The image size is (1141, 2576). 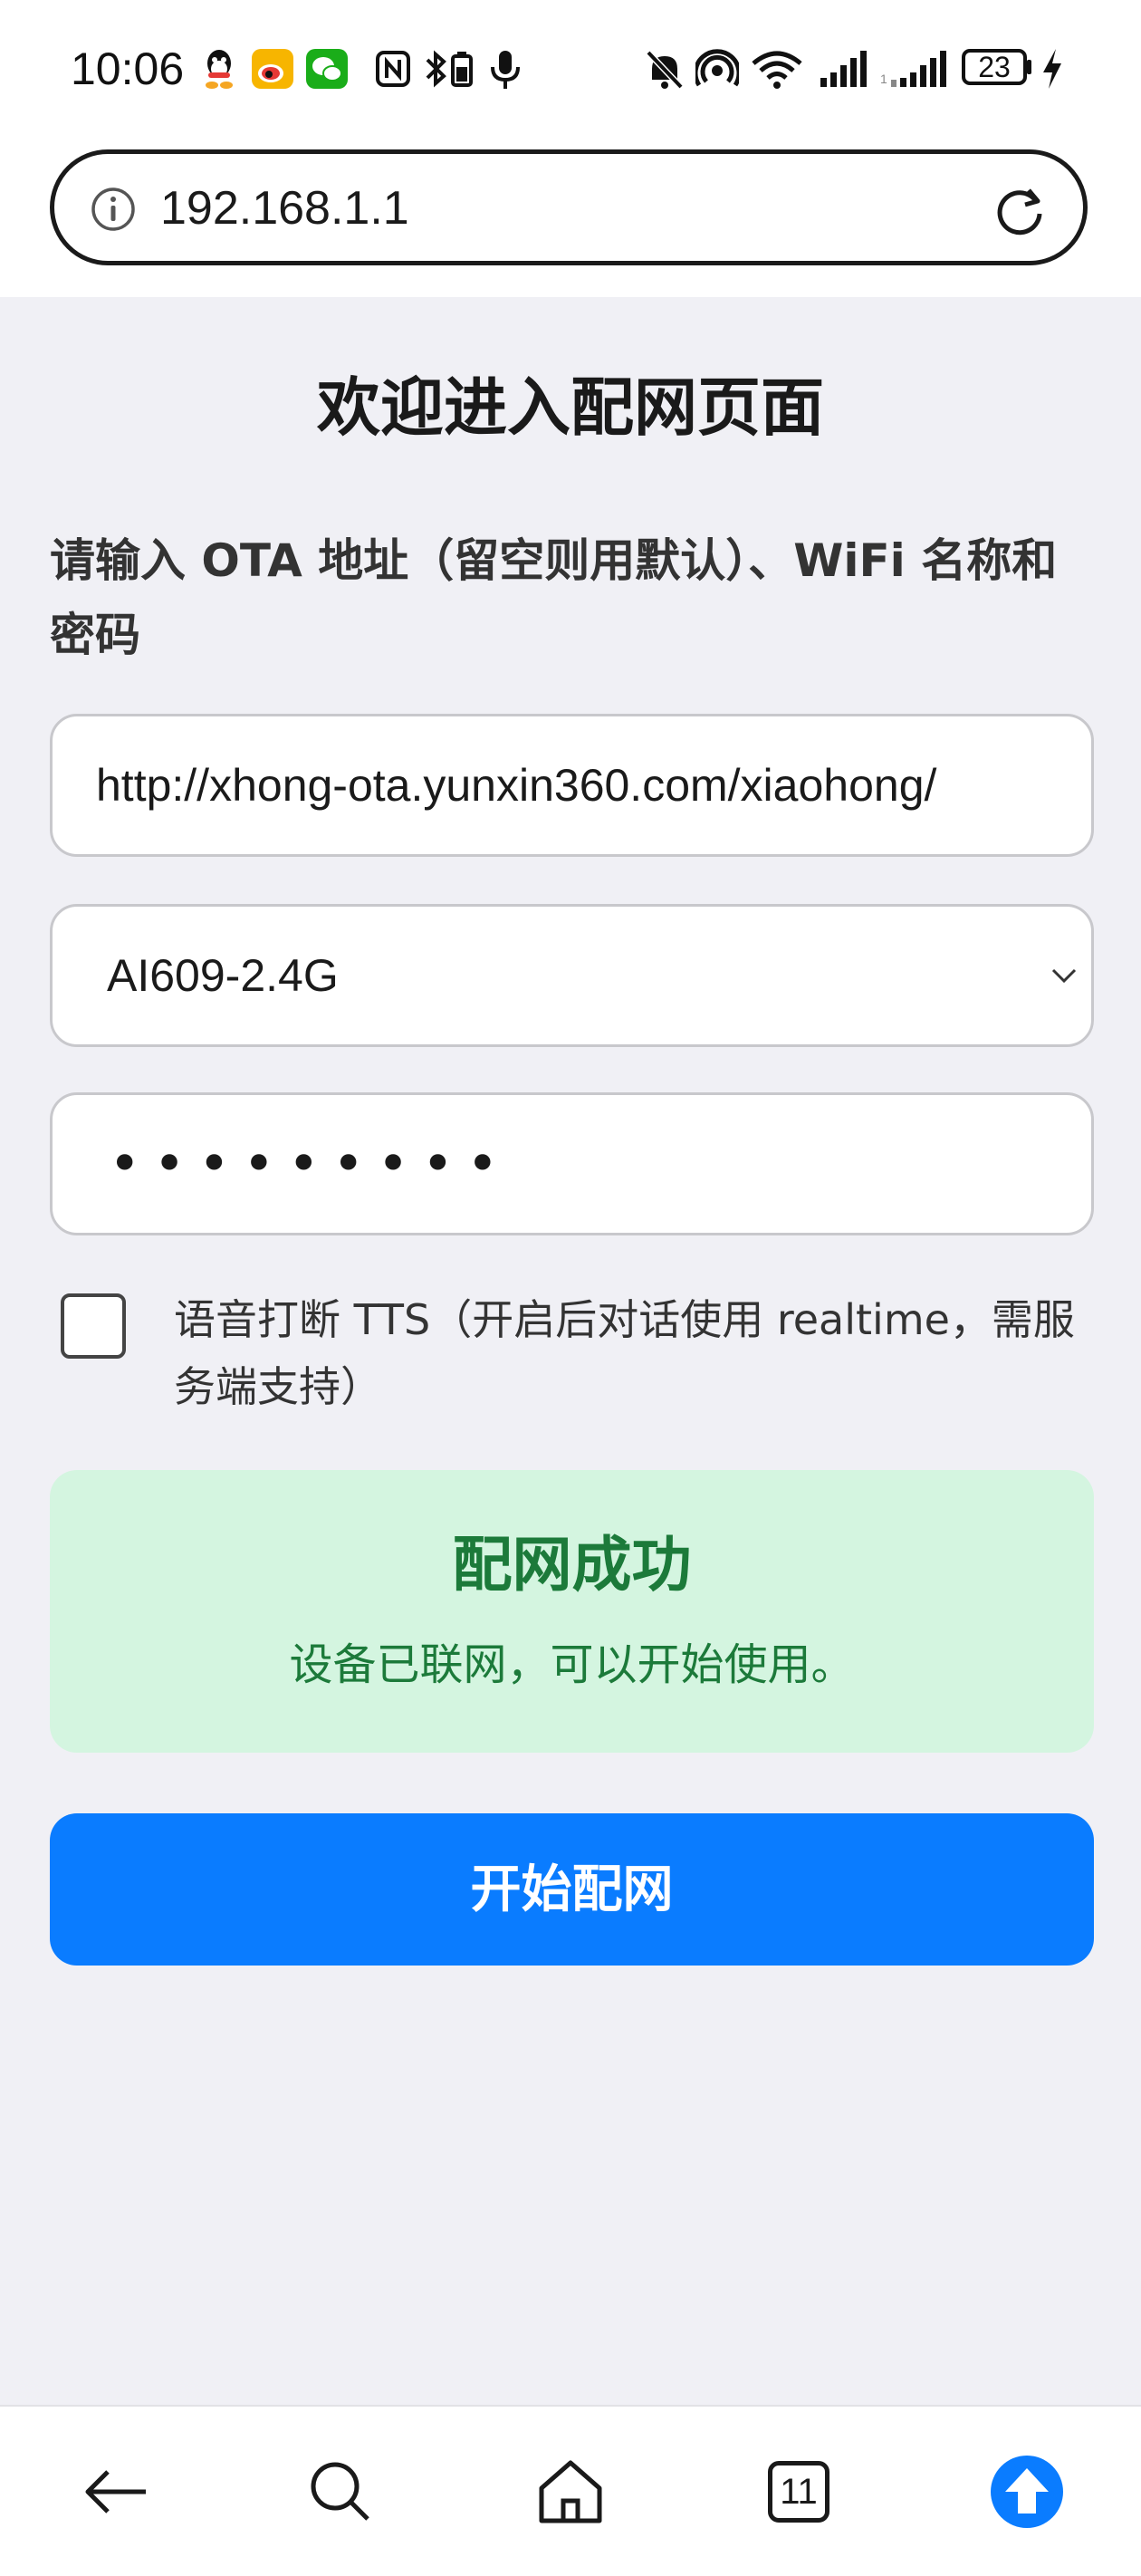 I want to click on hotspot-icon, so click(x=717, y=68).